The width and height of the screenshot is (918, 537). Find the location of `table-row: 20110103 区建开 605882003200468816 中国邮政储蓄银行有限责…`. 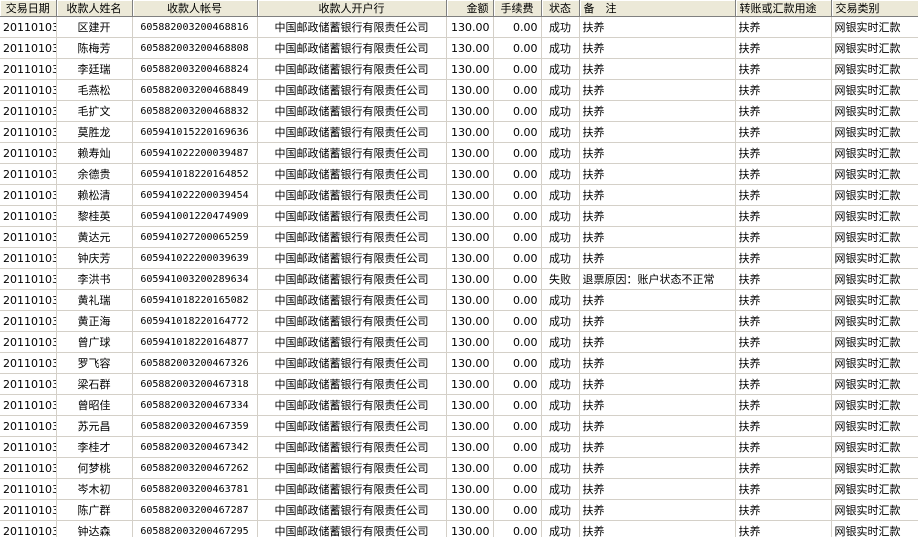

table-row: 20110103 区建开 605882003200468816 中国邮政储蓄银行有限责… is located at coordinates (459, 27).